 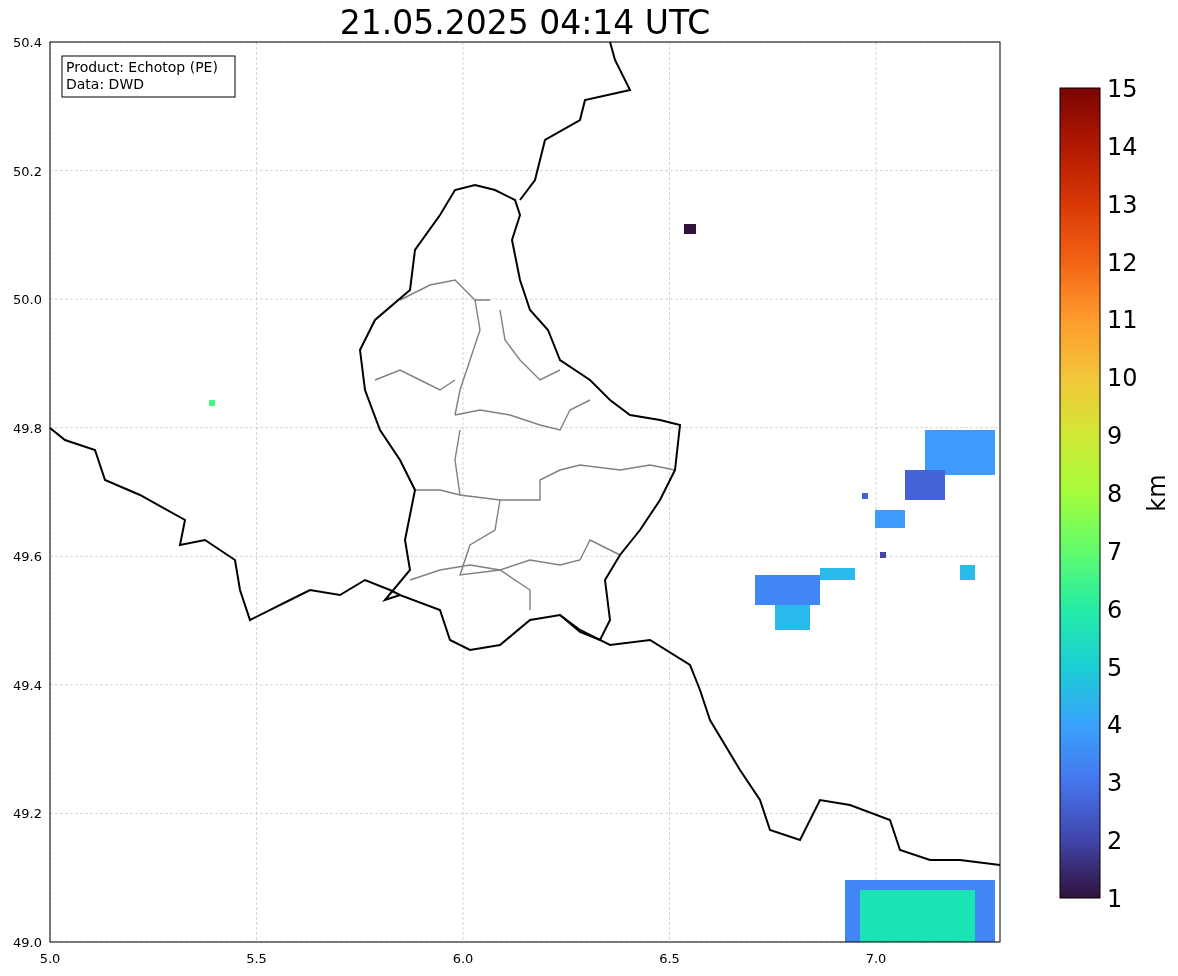 What do you see at coordinates (1122, 89) in the screenshot?
I see `colorbar-tick-label: 15` at bounding box center [1122, 89].